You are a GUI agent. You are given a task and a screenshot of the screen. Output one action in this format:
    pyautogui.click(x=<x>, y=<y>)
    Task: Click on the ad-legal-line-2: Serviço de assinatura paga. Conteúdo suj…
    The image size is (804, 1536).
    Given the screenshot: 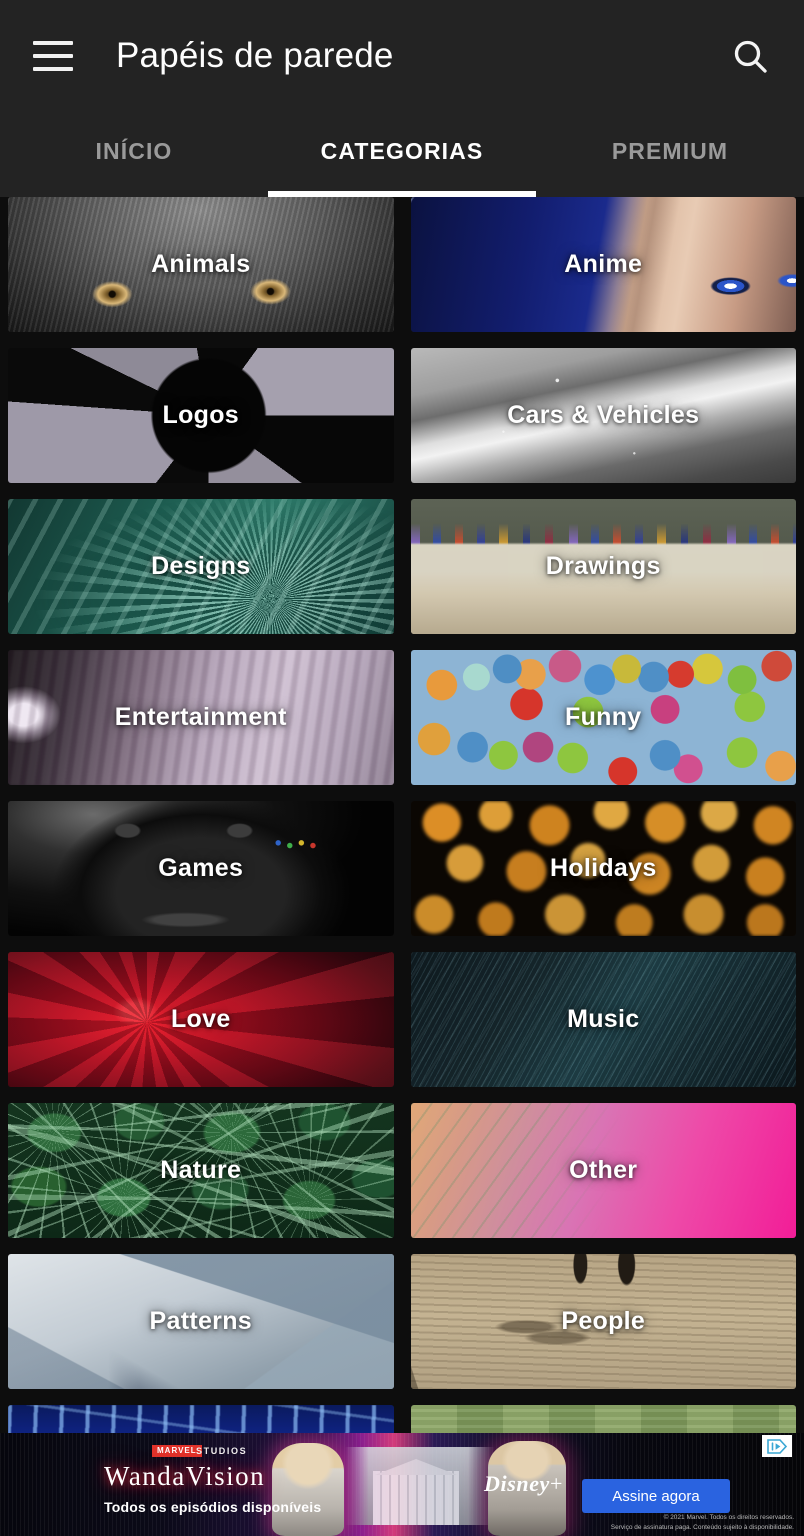 What is the action you would take?
    pyautogui.click(x=702, y=1527)
    